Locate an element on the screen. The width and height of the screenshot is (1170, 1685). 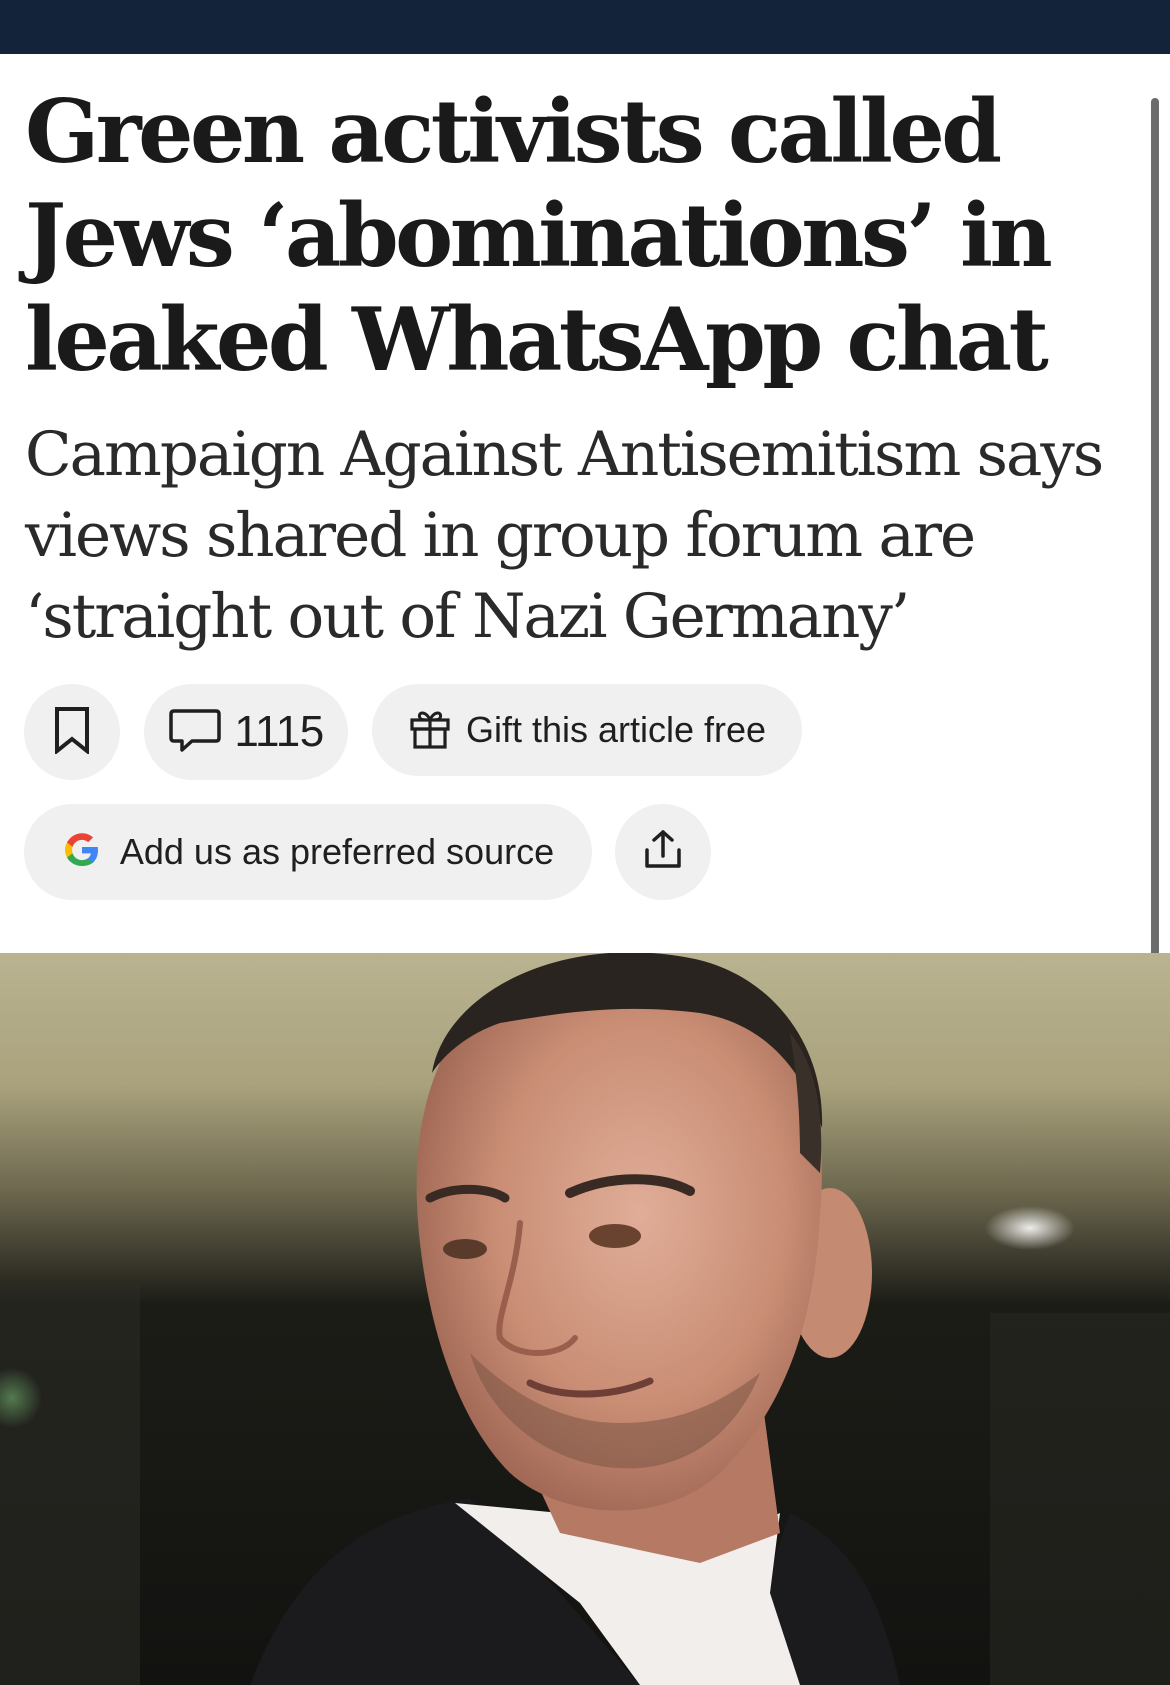
share-icon is located at coordinates (663, 852).